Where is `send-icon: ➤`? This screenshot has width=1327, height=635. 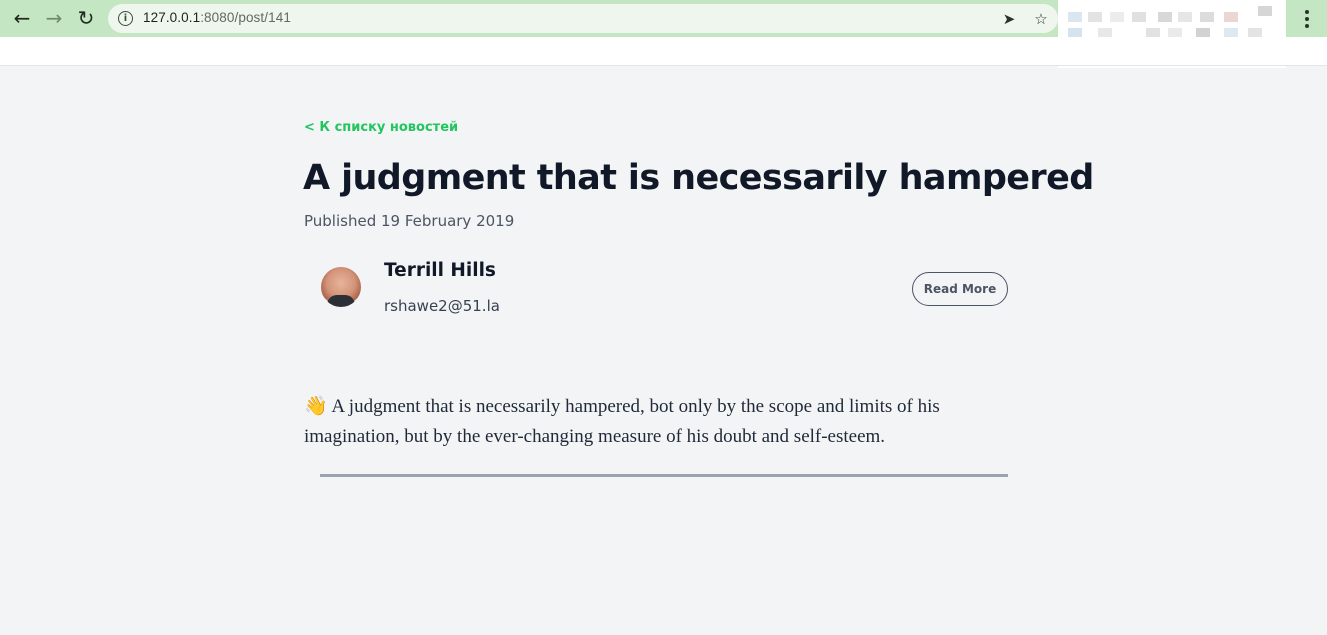
send-icon: ➤ is located at coordinates (1009, 19).